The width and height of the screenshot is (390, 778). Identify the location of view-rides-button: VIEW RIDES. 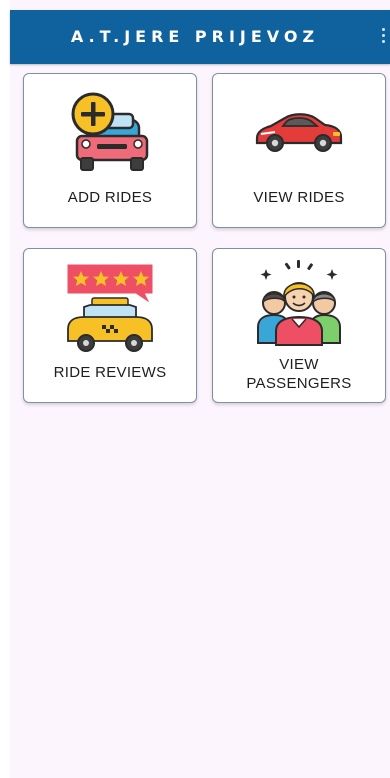
(299, 150).